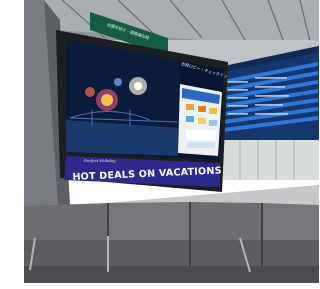 Image resolution: width=320 pixels, height=289 pixels. Describe the element at coordinates (171, 286) in the screenshot. I see `bottom-margin` at that location.